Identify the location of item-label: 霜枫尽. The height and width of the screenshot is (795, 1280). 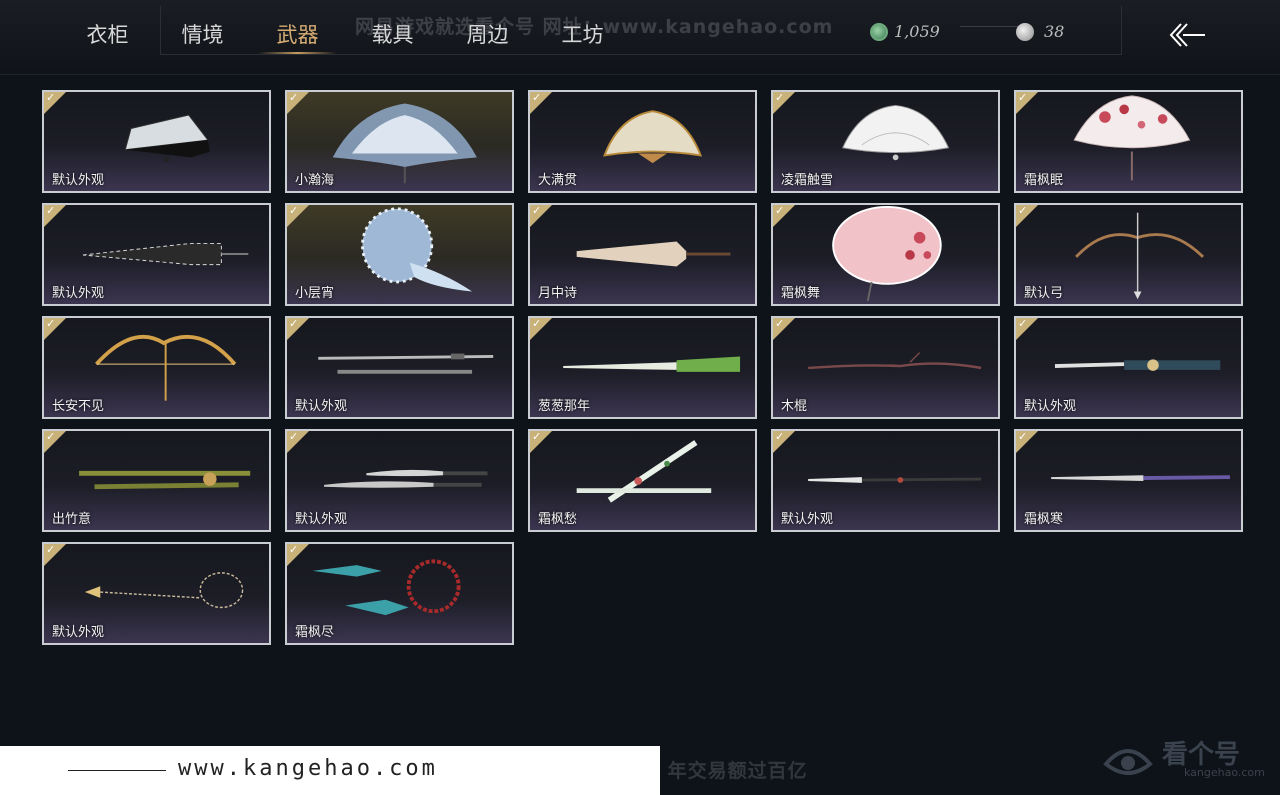
(315, 632).